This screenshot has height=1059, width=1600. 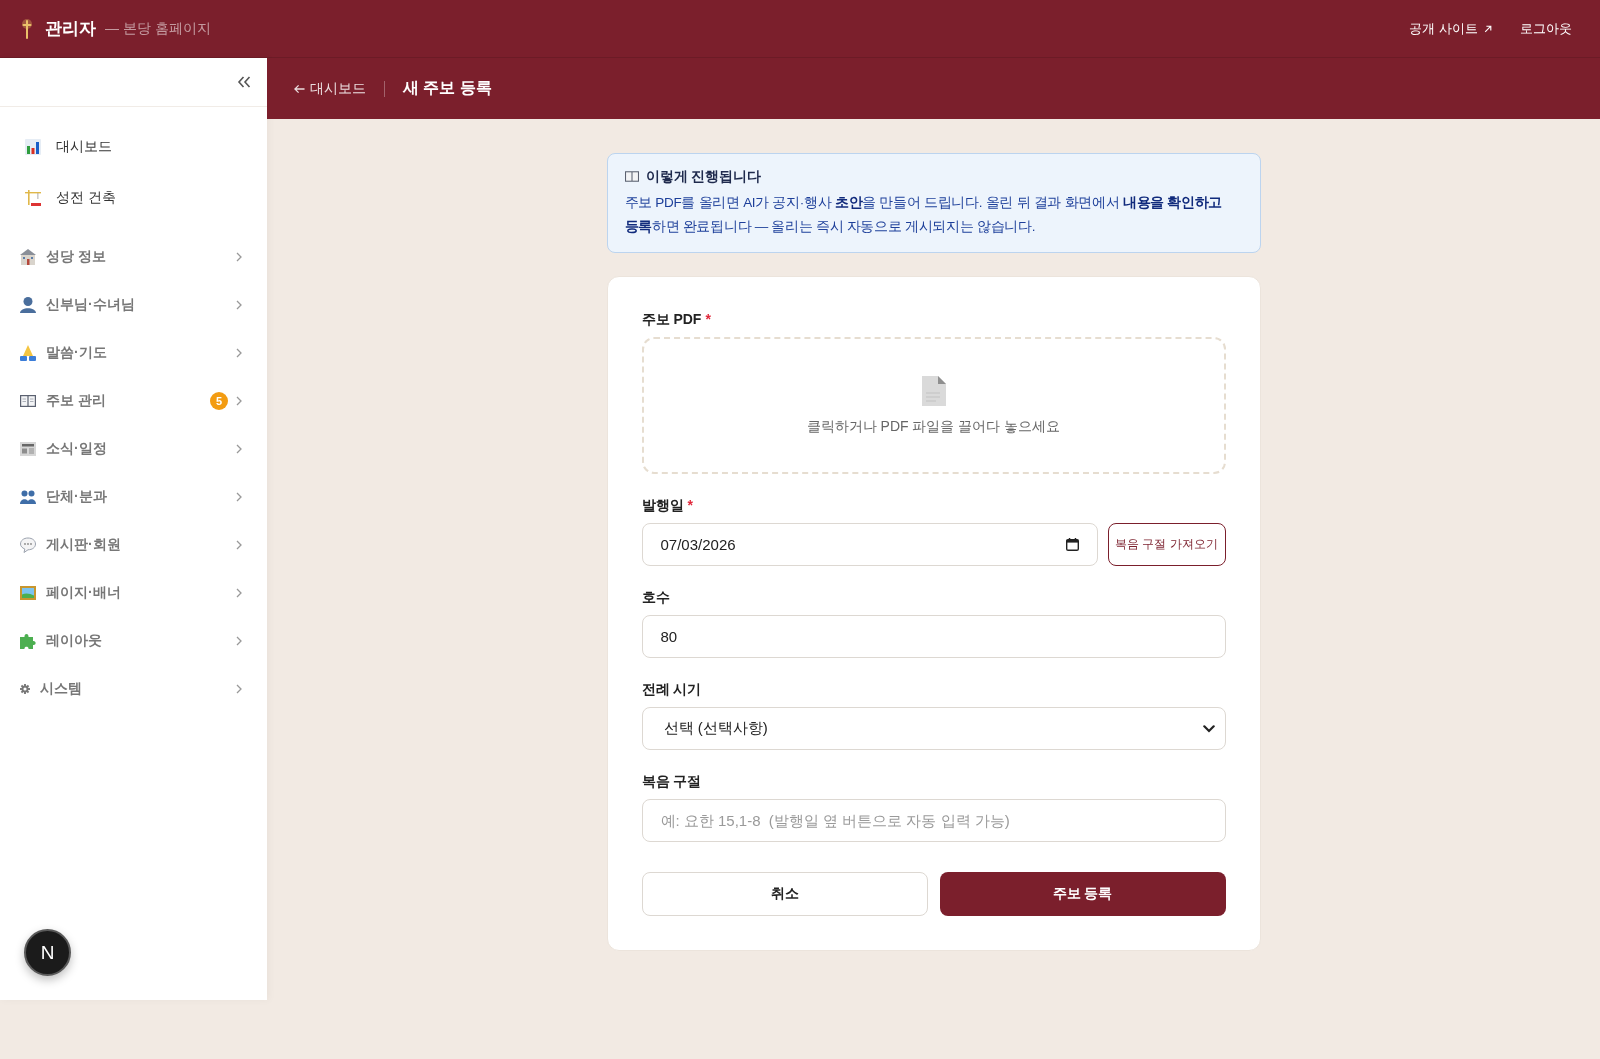 I want to click on field-label: 발행일, so click(x=662, y=505).